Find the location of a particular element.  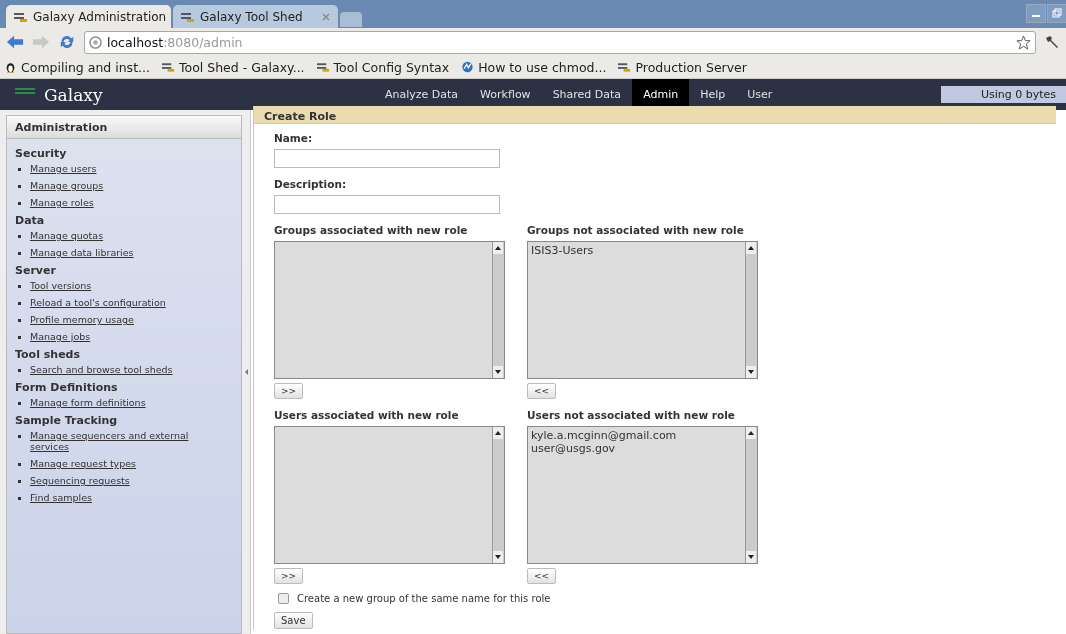

section-heading: Tool sheds is located at coordinates (48, 354).